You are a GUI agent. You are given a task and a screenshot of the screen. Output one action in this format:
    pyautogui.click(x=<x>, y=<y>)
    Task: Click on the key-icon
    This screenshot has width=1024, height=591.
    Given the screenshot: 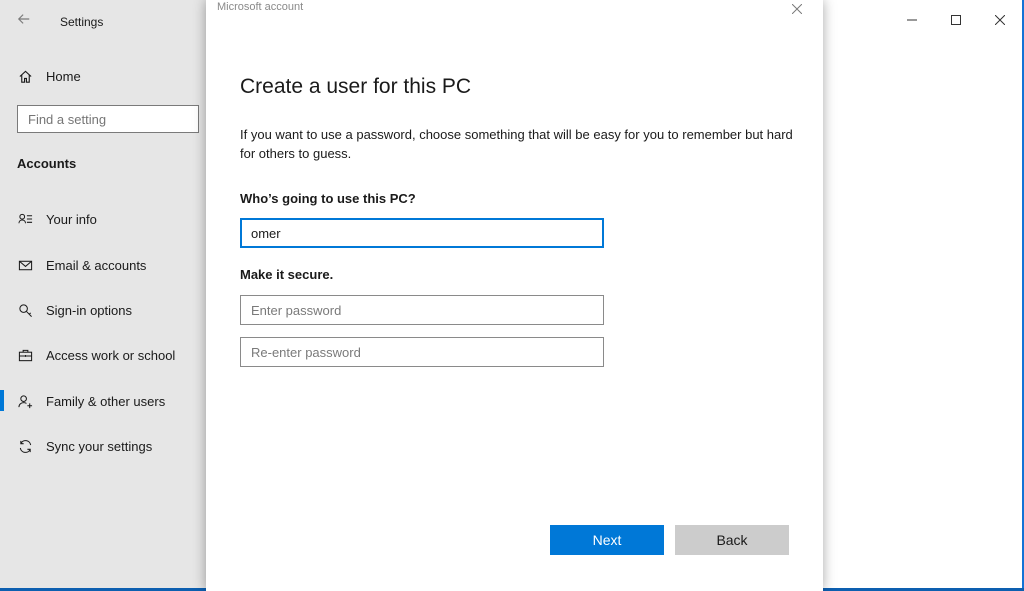 What is the action you would take?
    pyautogui.click(x=25, y=310)
    